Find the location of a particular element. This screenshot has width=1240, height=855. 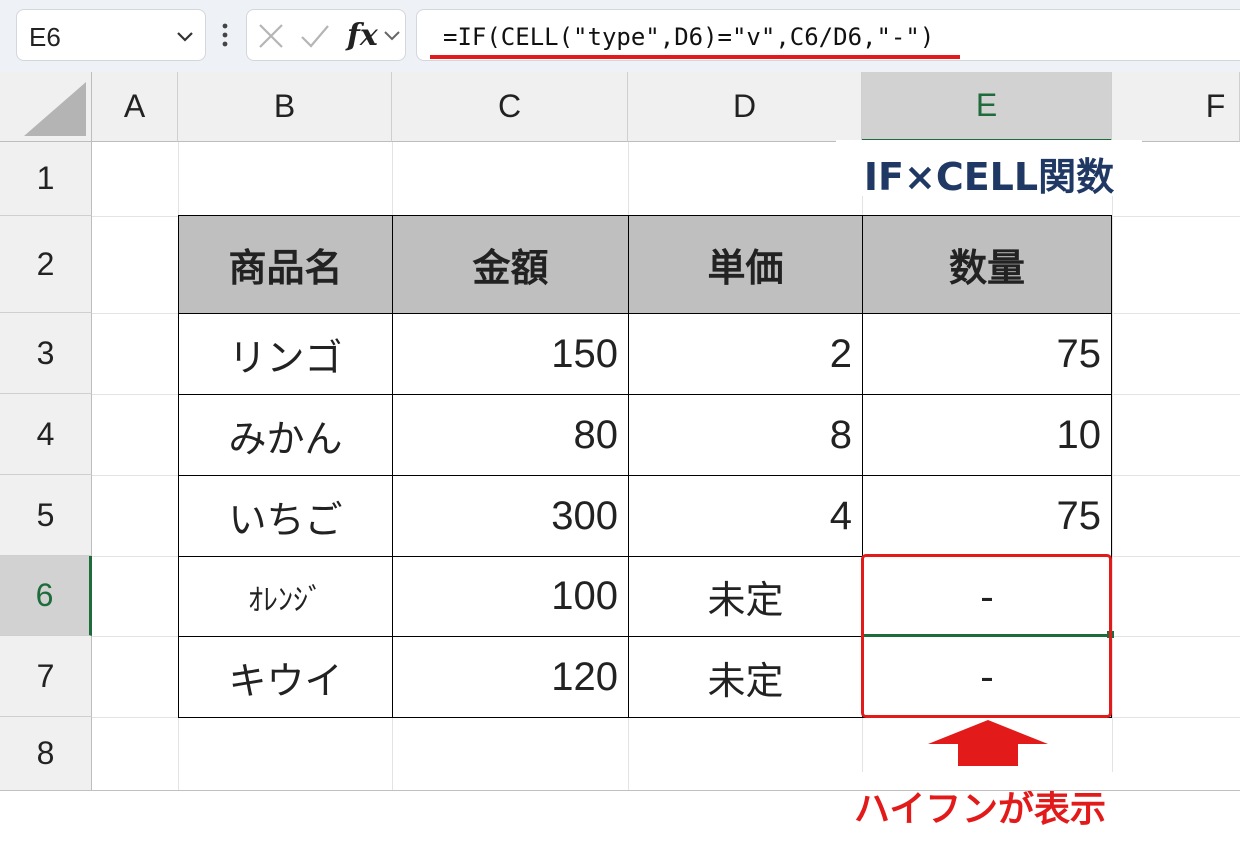

chevron-down-icon is located at coordinates (185, 38).